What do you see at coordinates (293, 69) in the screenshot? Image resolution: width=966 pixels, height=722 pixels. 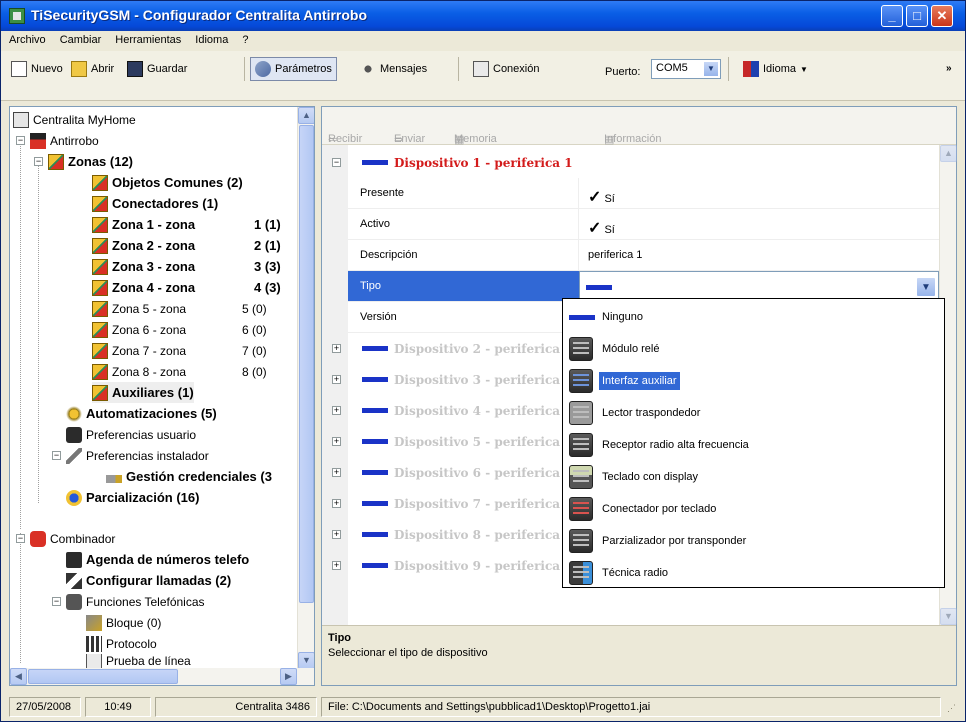 I see `parametros-button: Parámetros` at bounding box center [293, 69].